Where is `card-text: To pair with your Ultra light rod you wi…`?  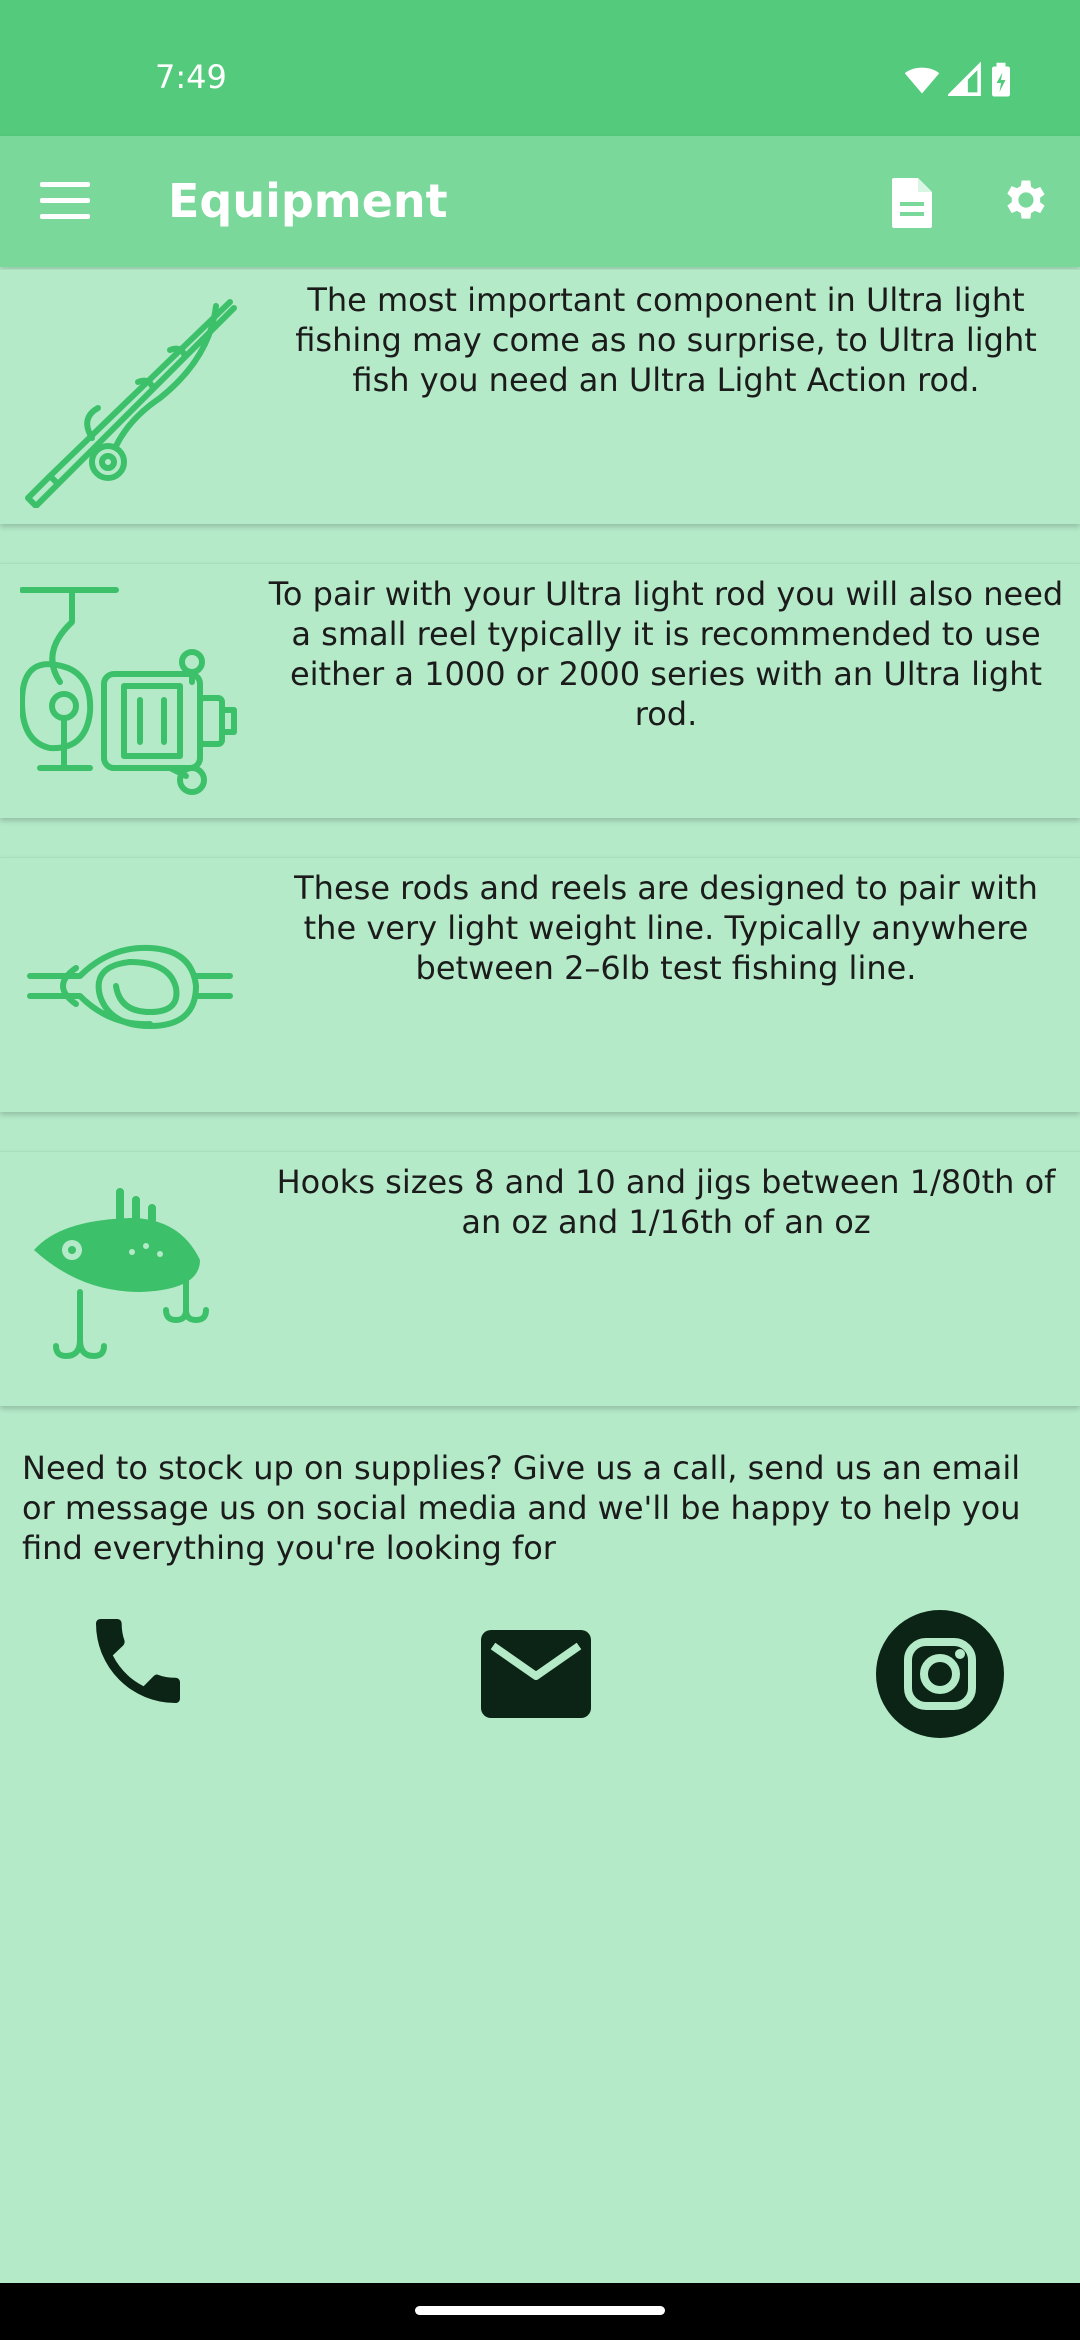 card-text: To pair with your Ultra light rod you wi… is located at coordinates (666, 654).